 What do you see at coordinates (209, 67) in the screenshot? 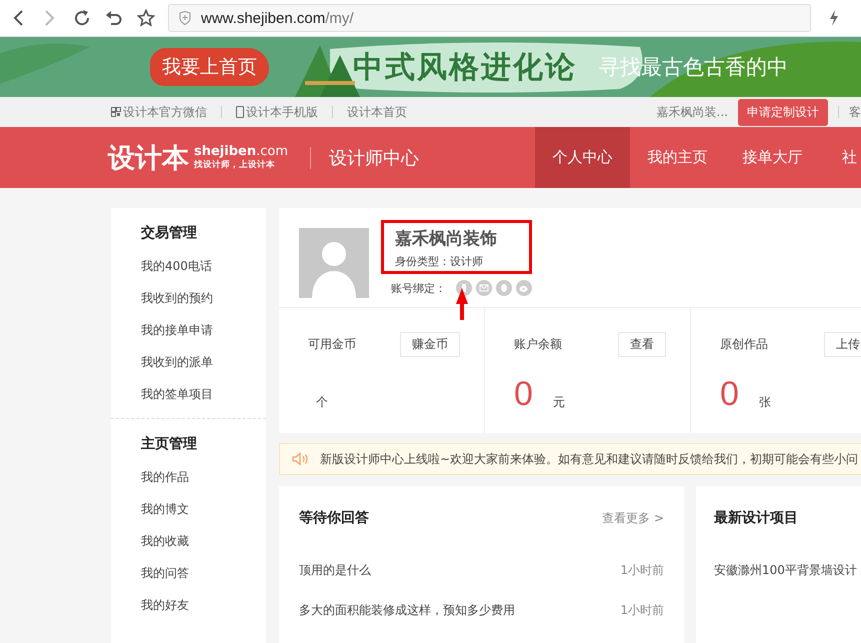
I see `banner-badge: 我要上首页` at bounding box center [209, 67].